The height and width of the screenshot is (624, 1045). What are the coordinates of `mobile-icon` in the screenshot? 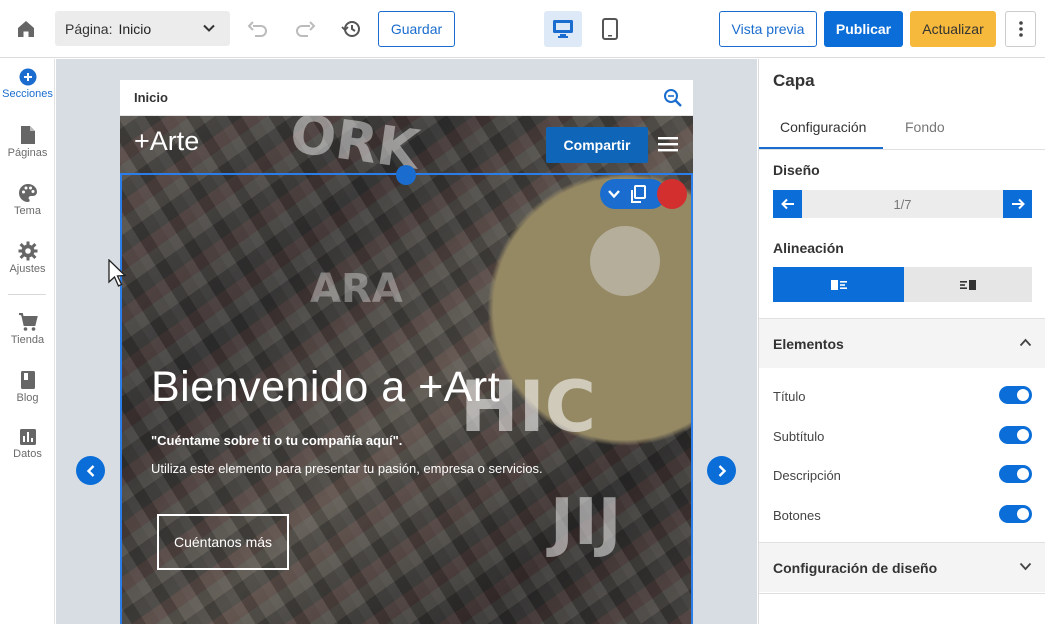 It's located at (610, 29).